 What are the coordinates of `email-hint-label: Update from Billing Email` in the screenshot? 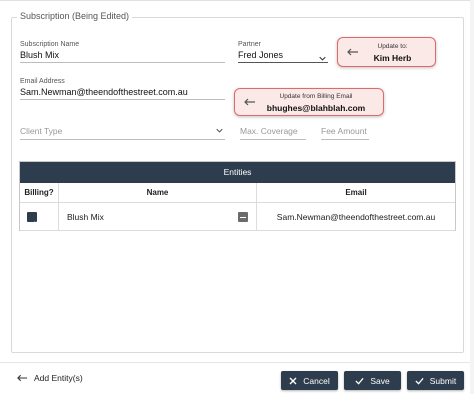 It's located at (316, 96).